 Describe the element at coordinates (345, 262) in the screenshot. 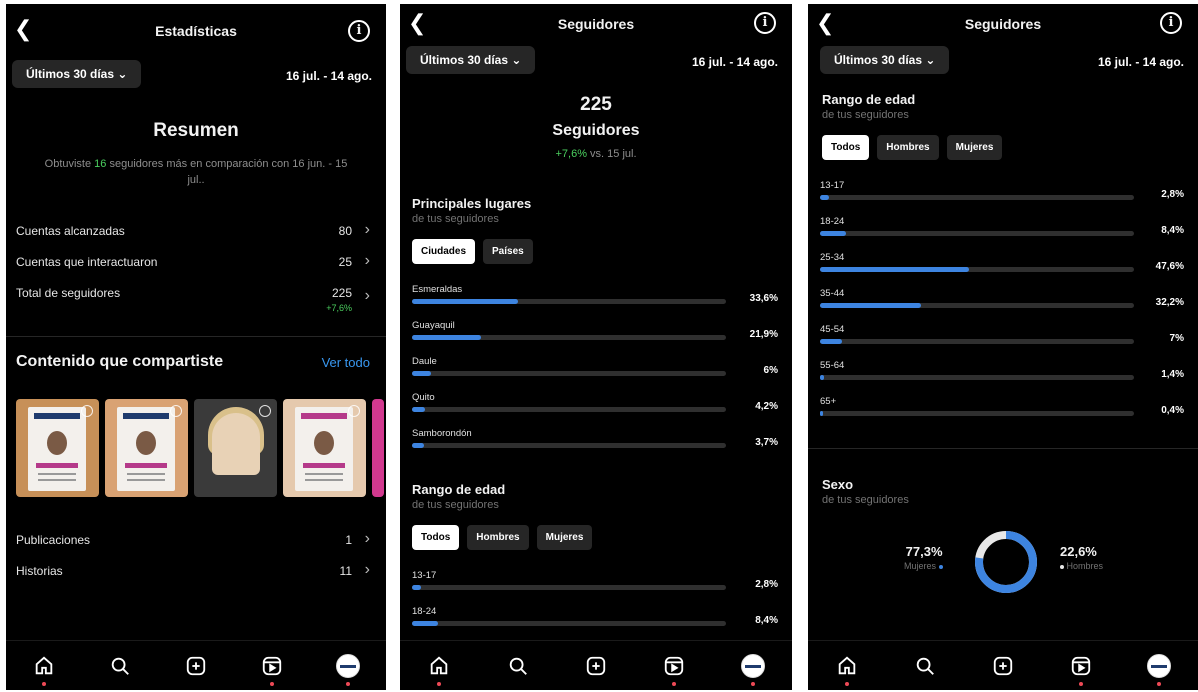

I see `stat-value: 25` at that location.